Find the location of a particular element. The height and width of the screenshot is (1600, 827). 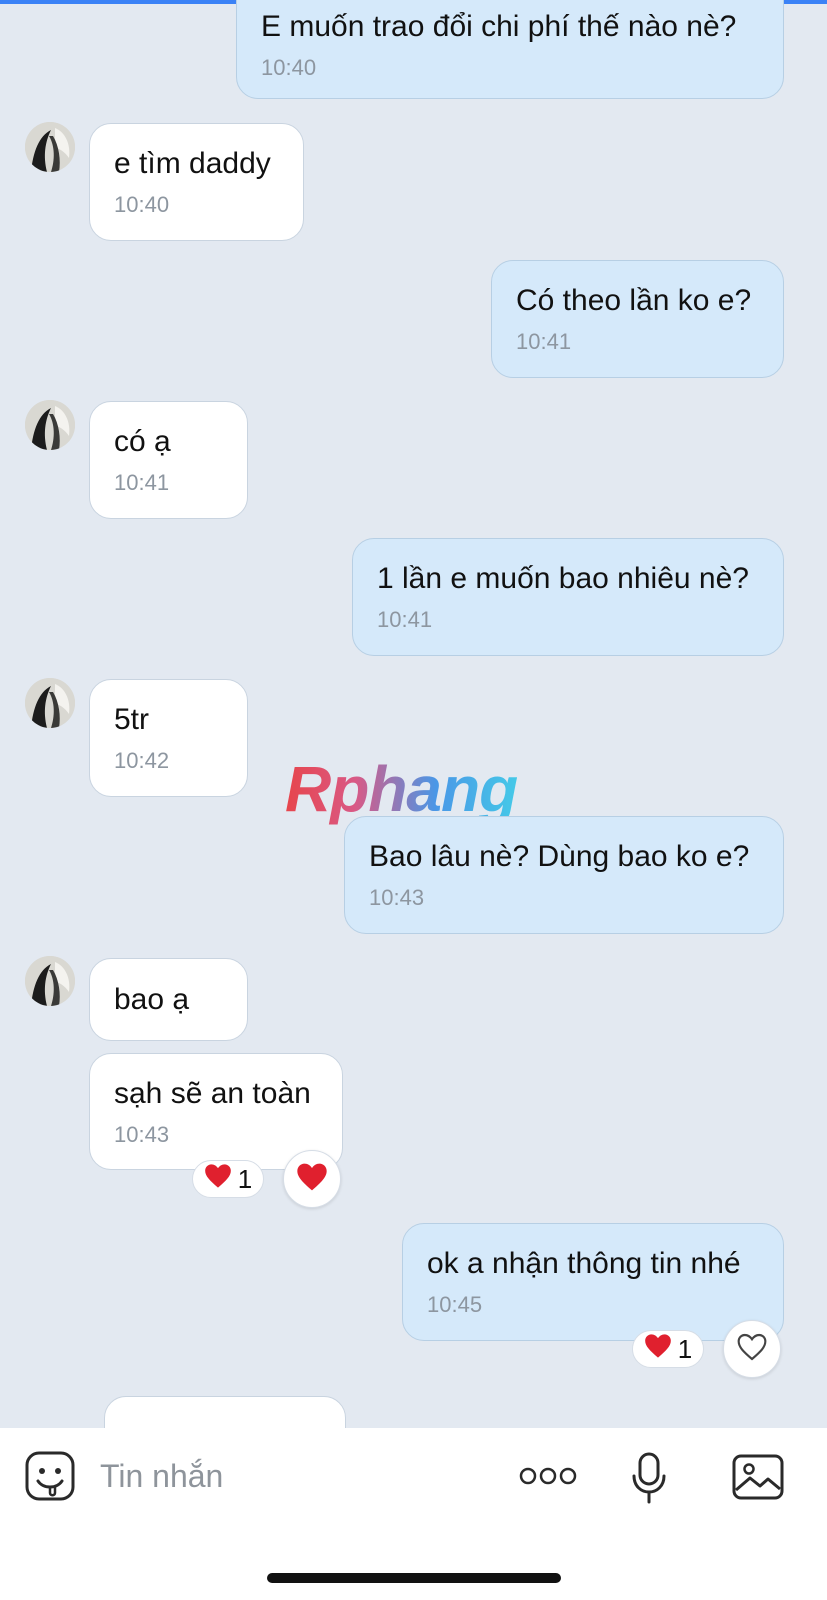

message-bubble-outgoing: 1 lần e muốn bao nhiêu nè? 10:41 is located at coordinates (568, 597).